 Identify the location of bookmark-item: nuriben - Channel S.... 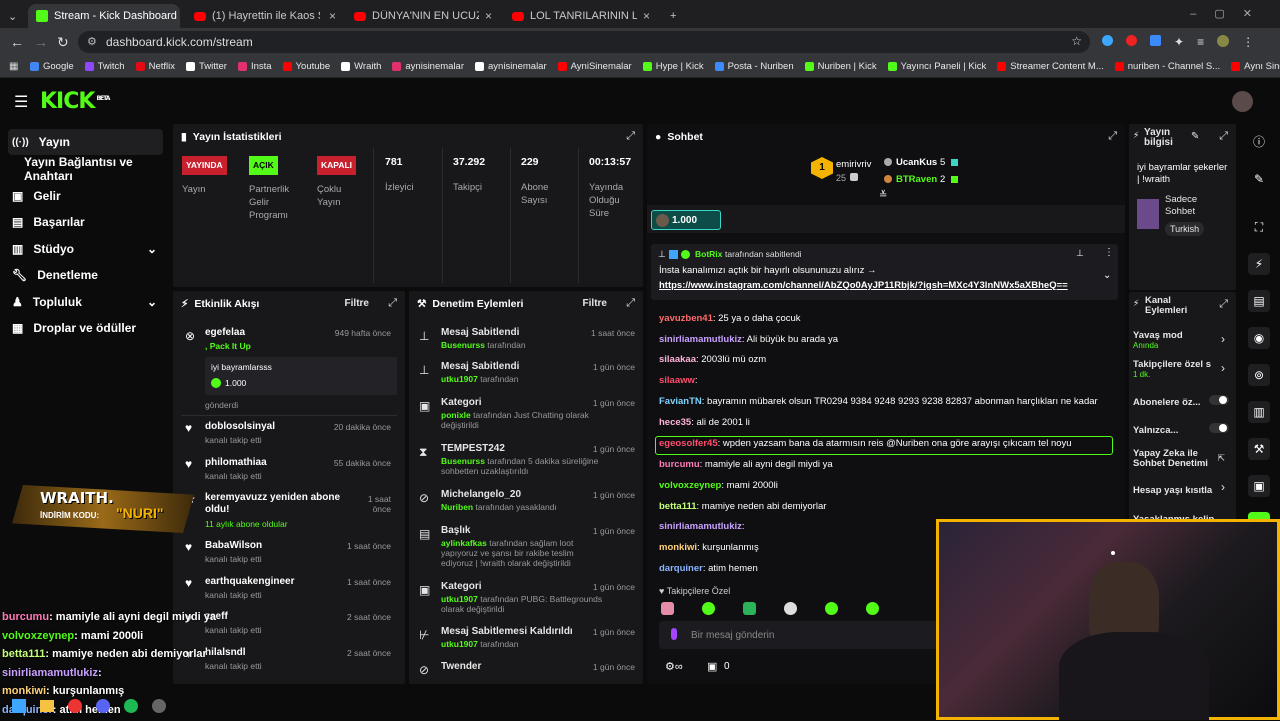
(1167, 66).